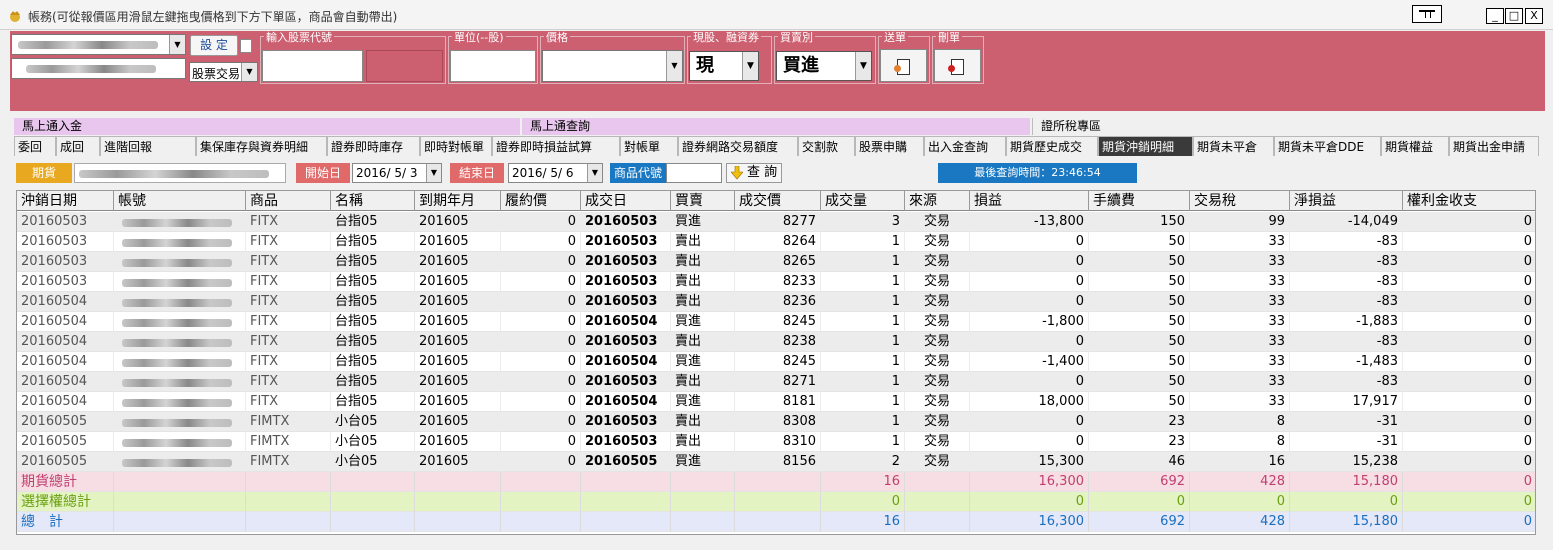 The image size is (1553, 550). Describe the element at coordinates (1469, 242) in the screenshot. I see `cell-premium: 0` at that location.